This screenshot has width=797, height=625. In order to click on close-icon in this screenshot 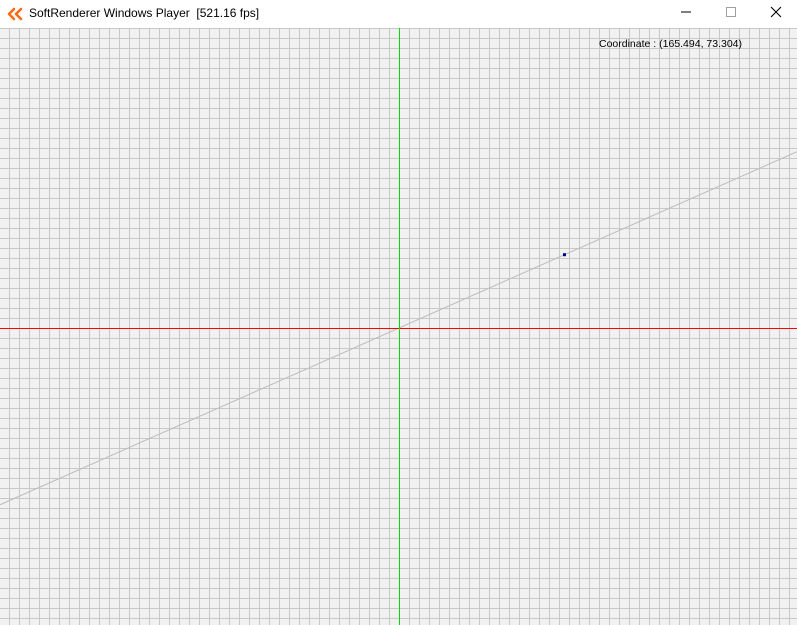, I will do `click(776, 14)`.